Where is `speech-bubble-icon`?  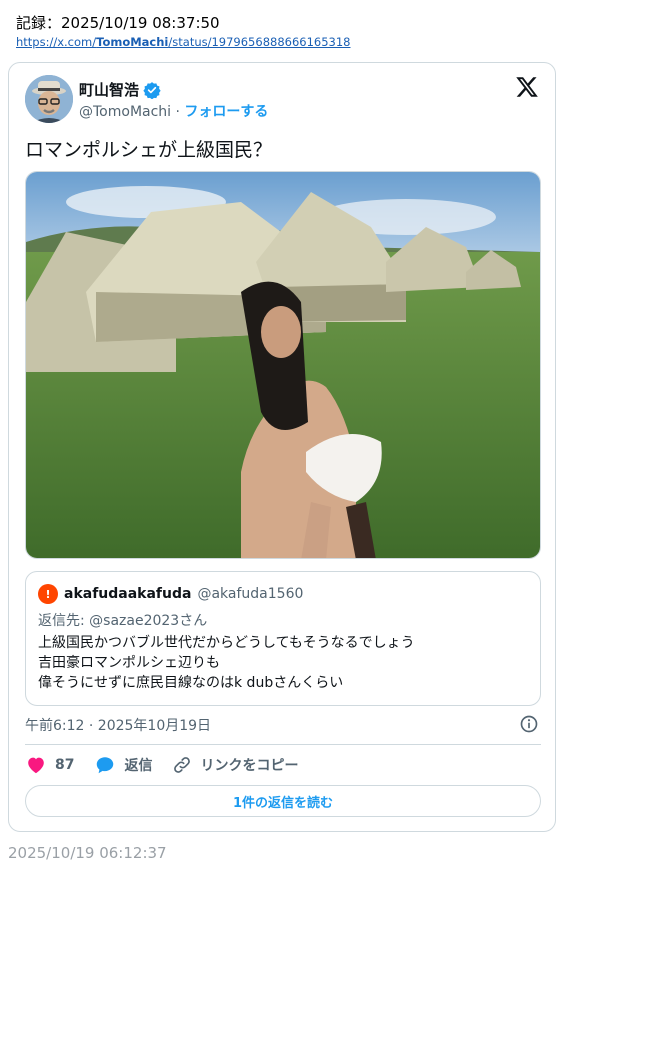
speech-bubble-icon is located at coordinates (105, 765).